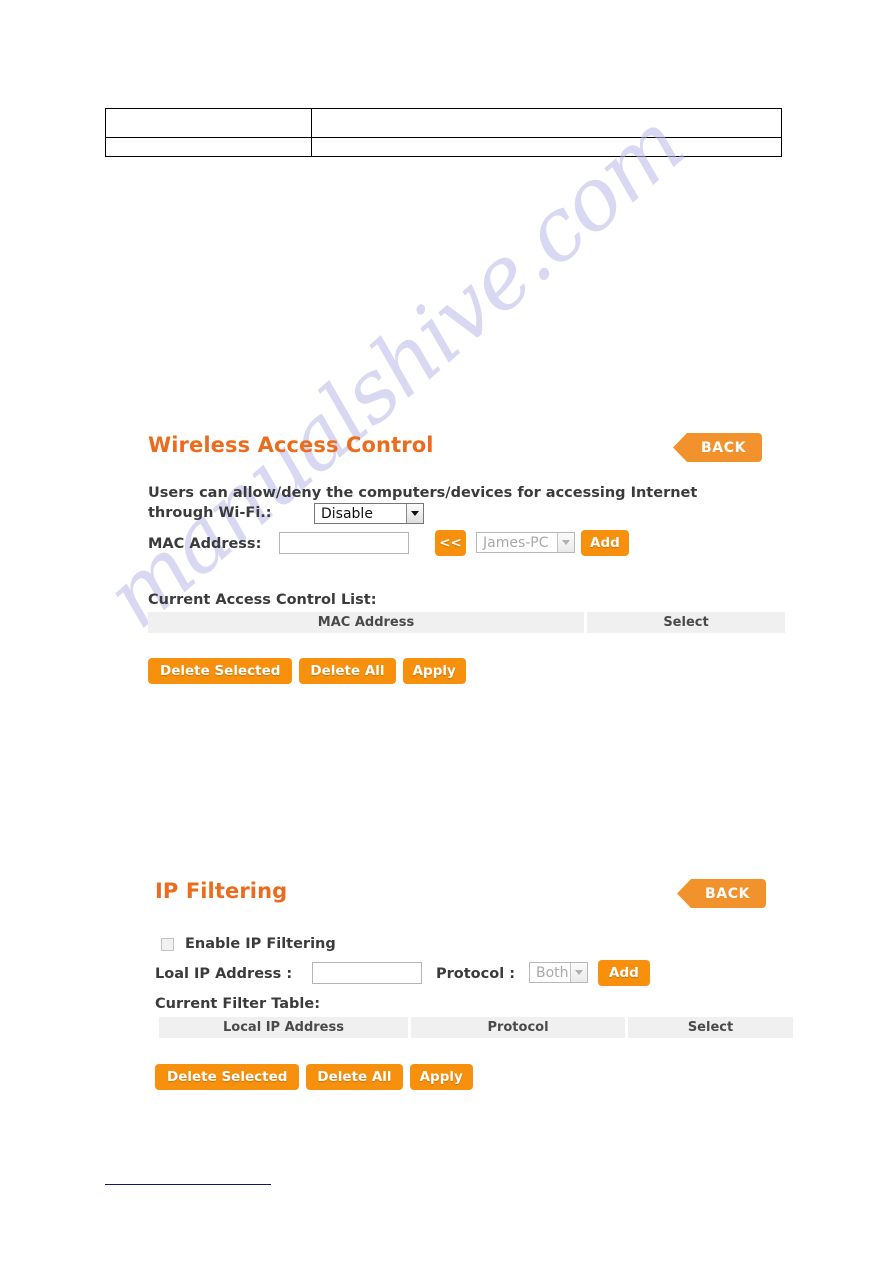 This screenshot has width=893, height=1263. I want to click on page-title: Wireless Access Control, so click(291, 445).